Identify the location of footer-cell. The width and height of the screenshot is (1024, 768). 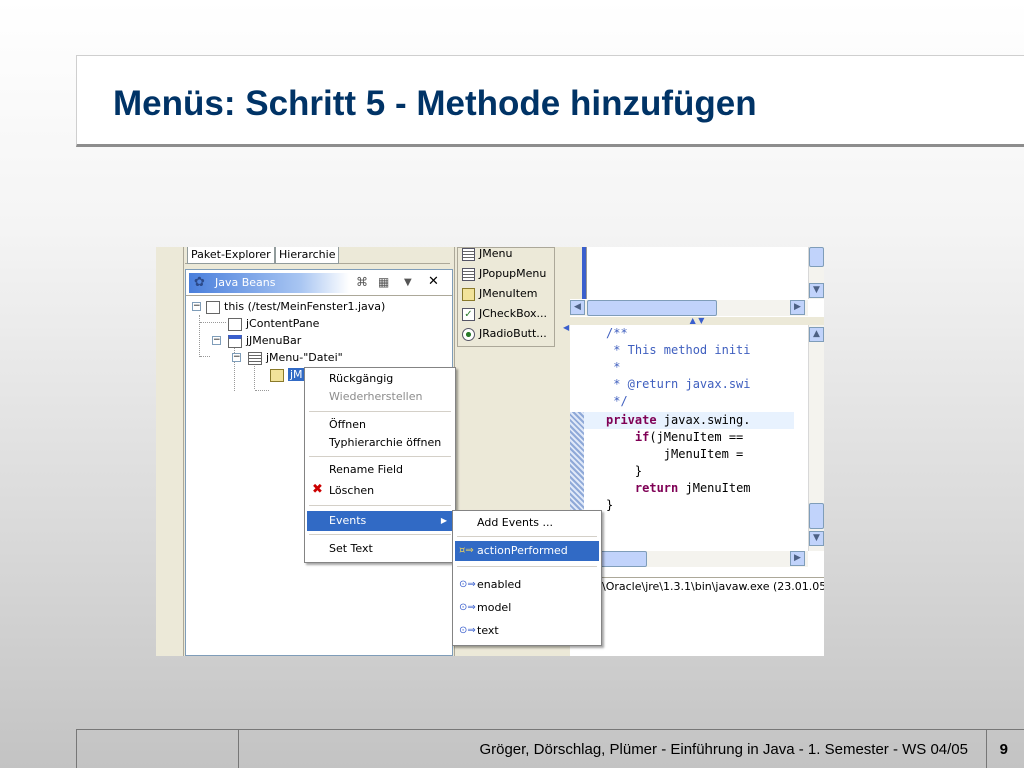
(158, 749).